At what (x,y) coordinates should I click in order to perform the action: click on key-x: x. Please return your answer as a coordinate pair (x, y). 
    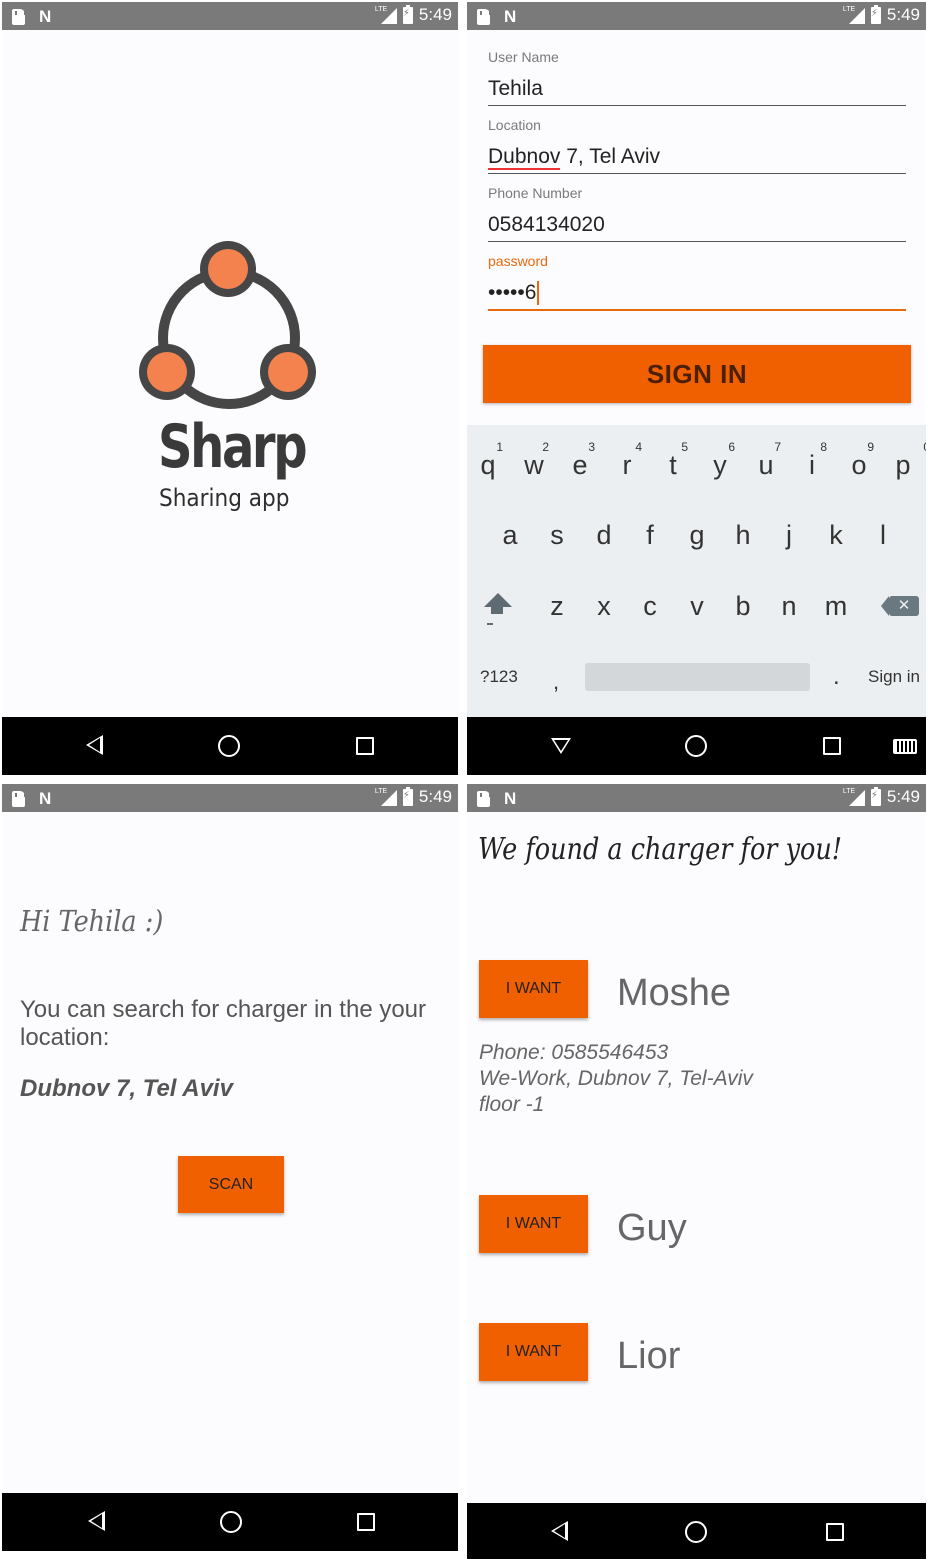
    Looking at the image, I should click on (604, 606).